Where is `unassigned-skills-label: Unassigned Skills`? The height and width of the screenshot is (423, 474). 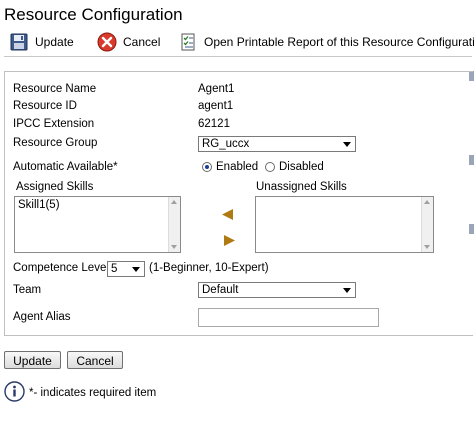
unassigned-skills-label: Unassigned Skills is located at coordinates (301, 187).